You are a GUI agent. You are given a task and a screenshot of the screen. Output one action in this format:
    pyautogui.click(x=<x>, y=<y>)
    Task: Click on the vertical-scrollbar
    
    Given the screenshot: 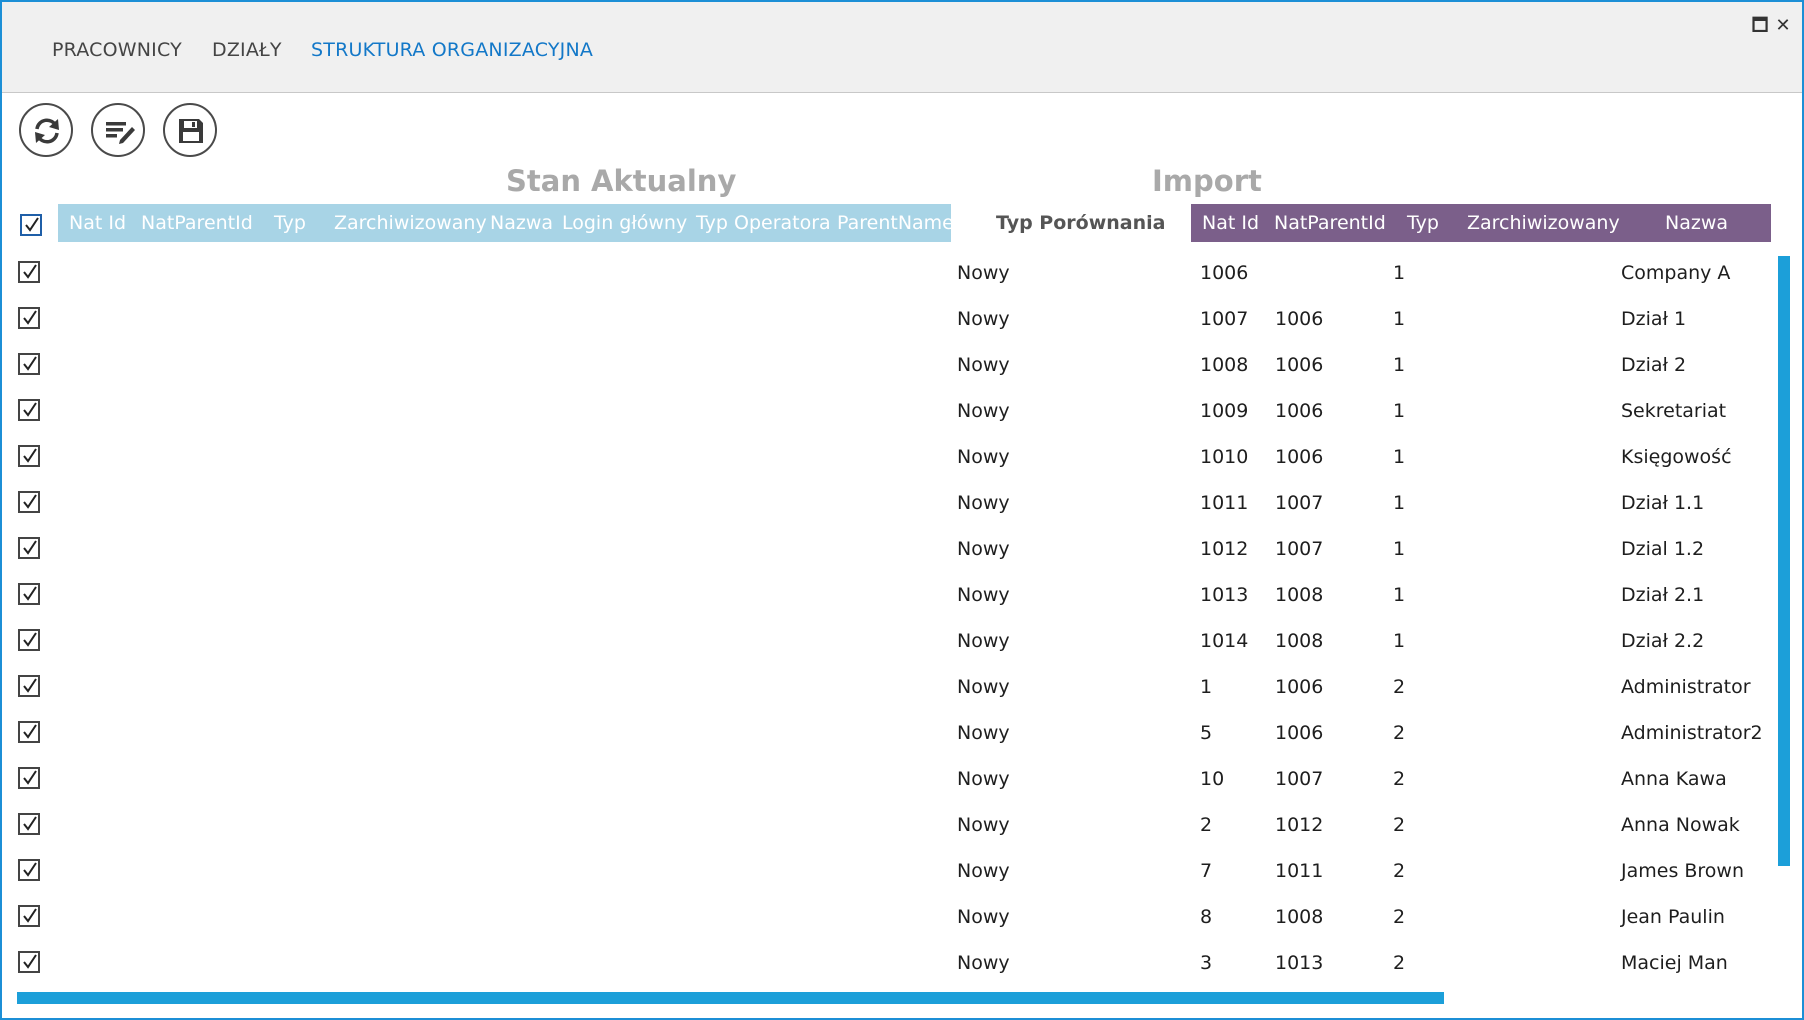 What is the action you would take?
    pyautogui.click(x=1784, y=561)
    